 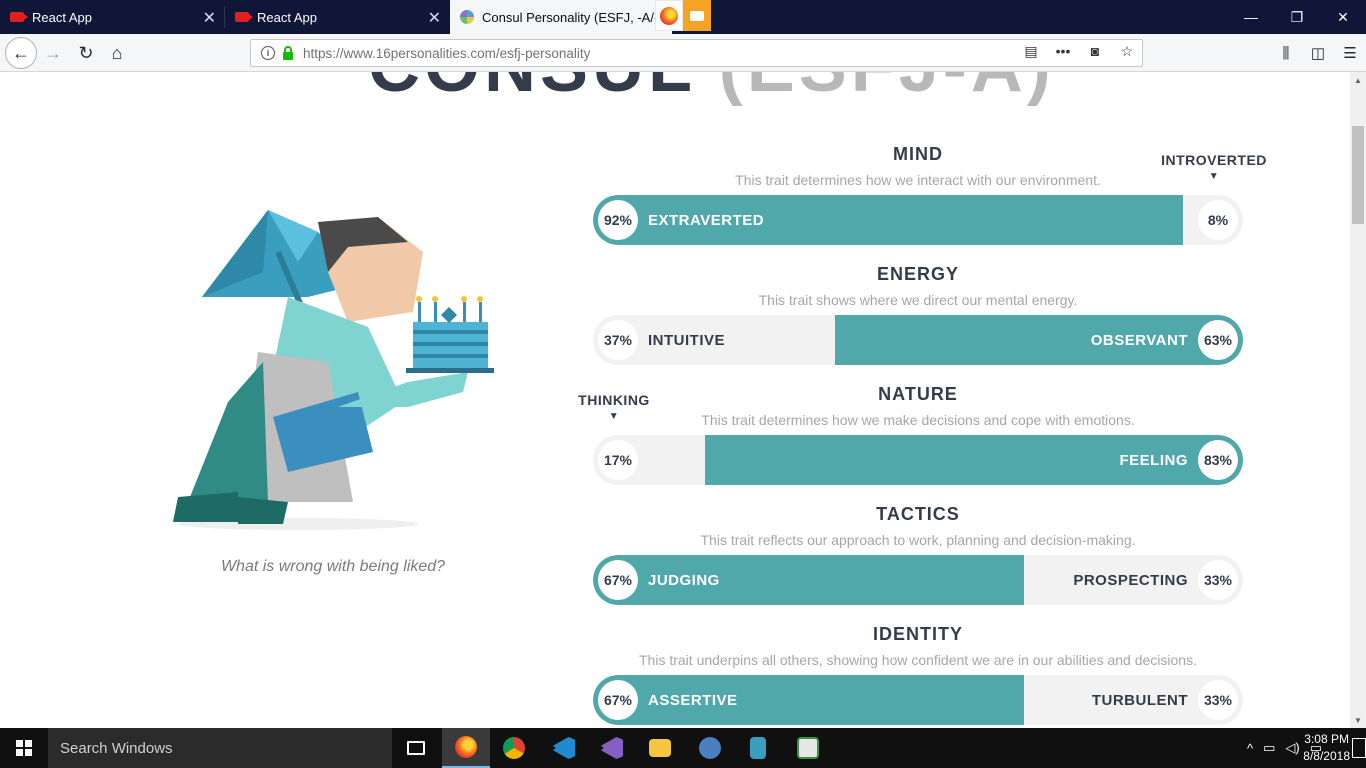 I want to click on tab-consul-personality: Consul Personality (ESFJ, -A/-T, so click(x=561, y=17).